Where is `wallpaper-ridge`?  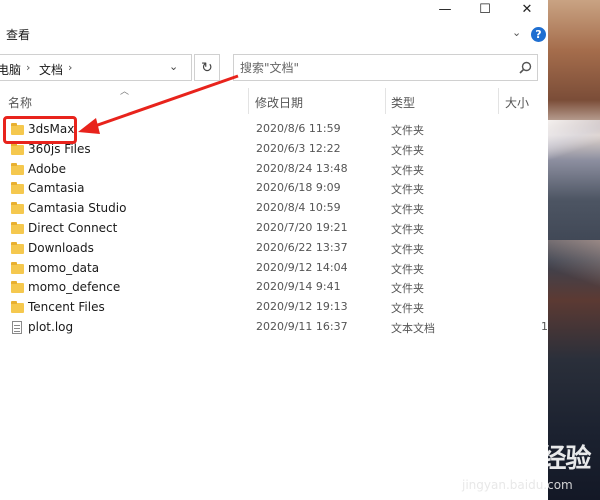
wallpaper-ridge is located at coordinates (574, 270).